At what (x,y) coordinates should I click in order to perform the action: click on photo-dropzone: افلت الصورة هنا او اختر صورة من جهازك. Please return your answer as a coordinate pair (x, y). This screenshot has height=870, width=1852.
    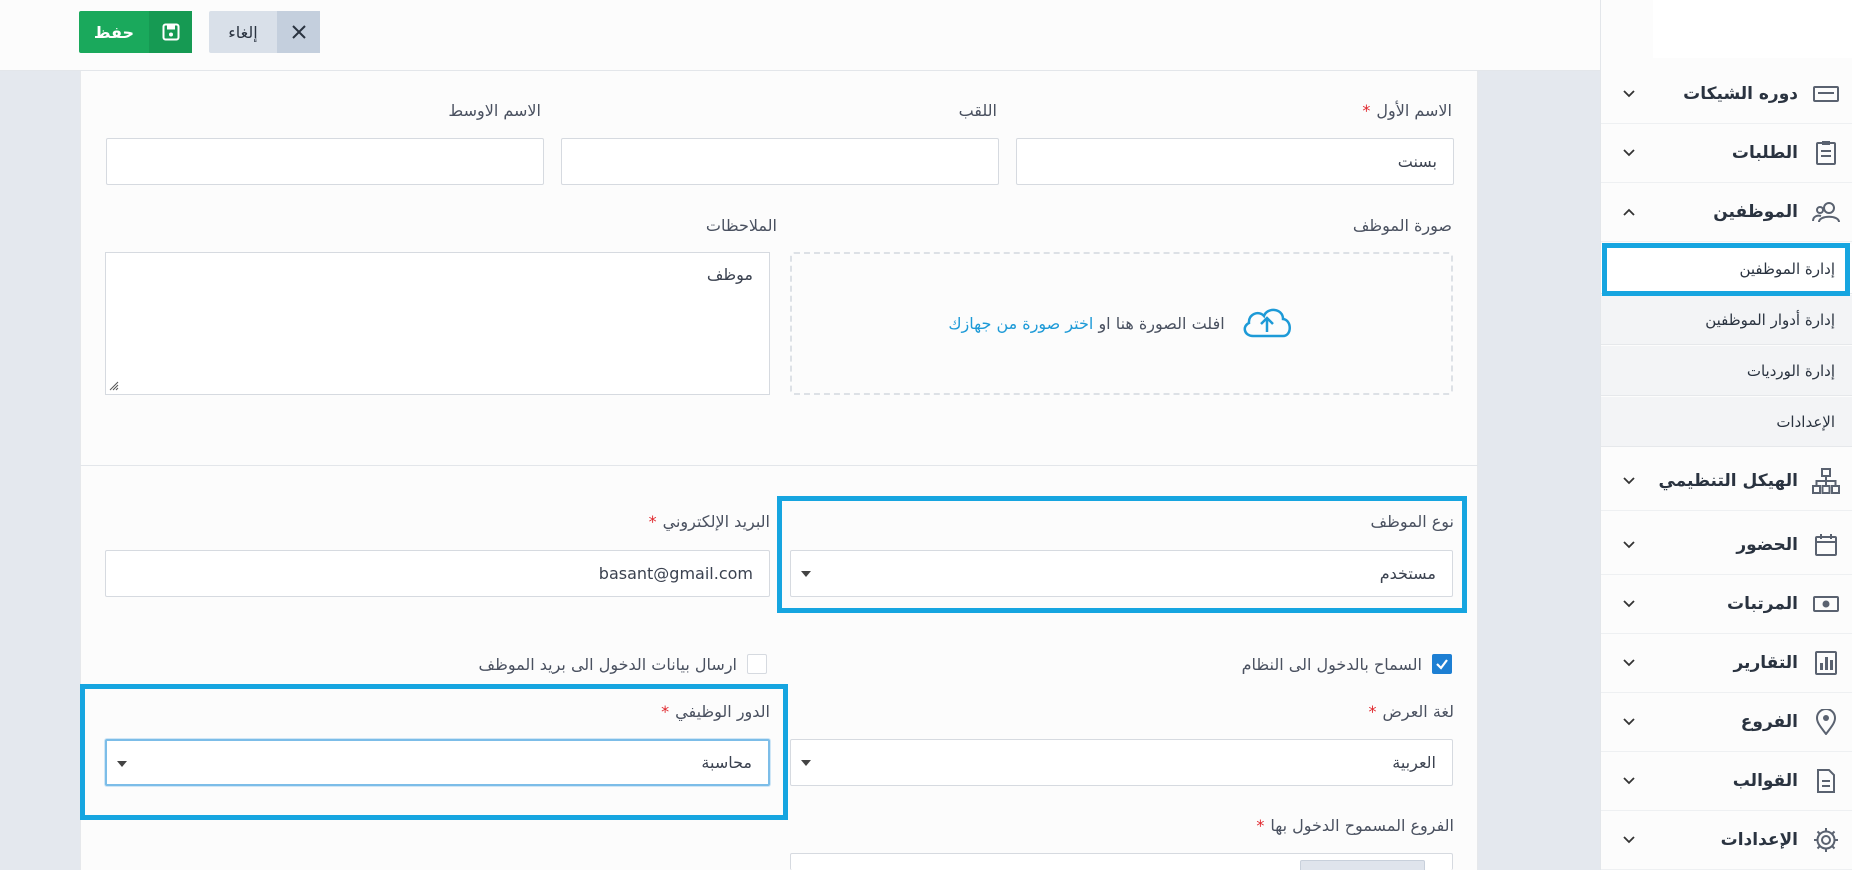
    Looking at the image, I should click on (1121, 323).